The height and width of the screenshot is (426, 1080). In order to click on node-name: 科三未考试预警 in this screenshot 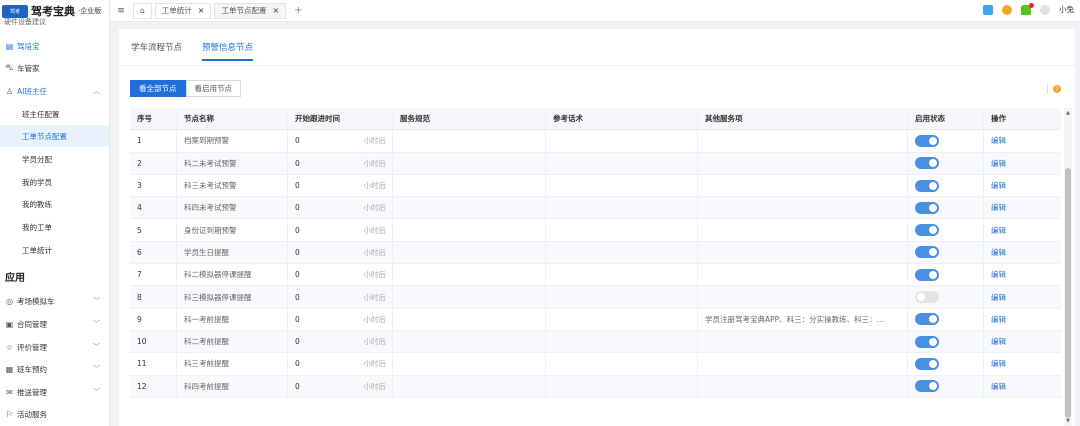, I will do `click(232, 185)`.